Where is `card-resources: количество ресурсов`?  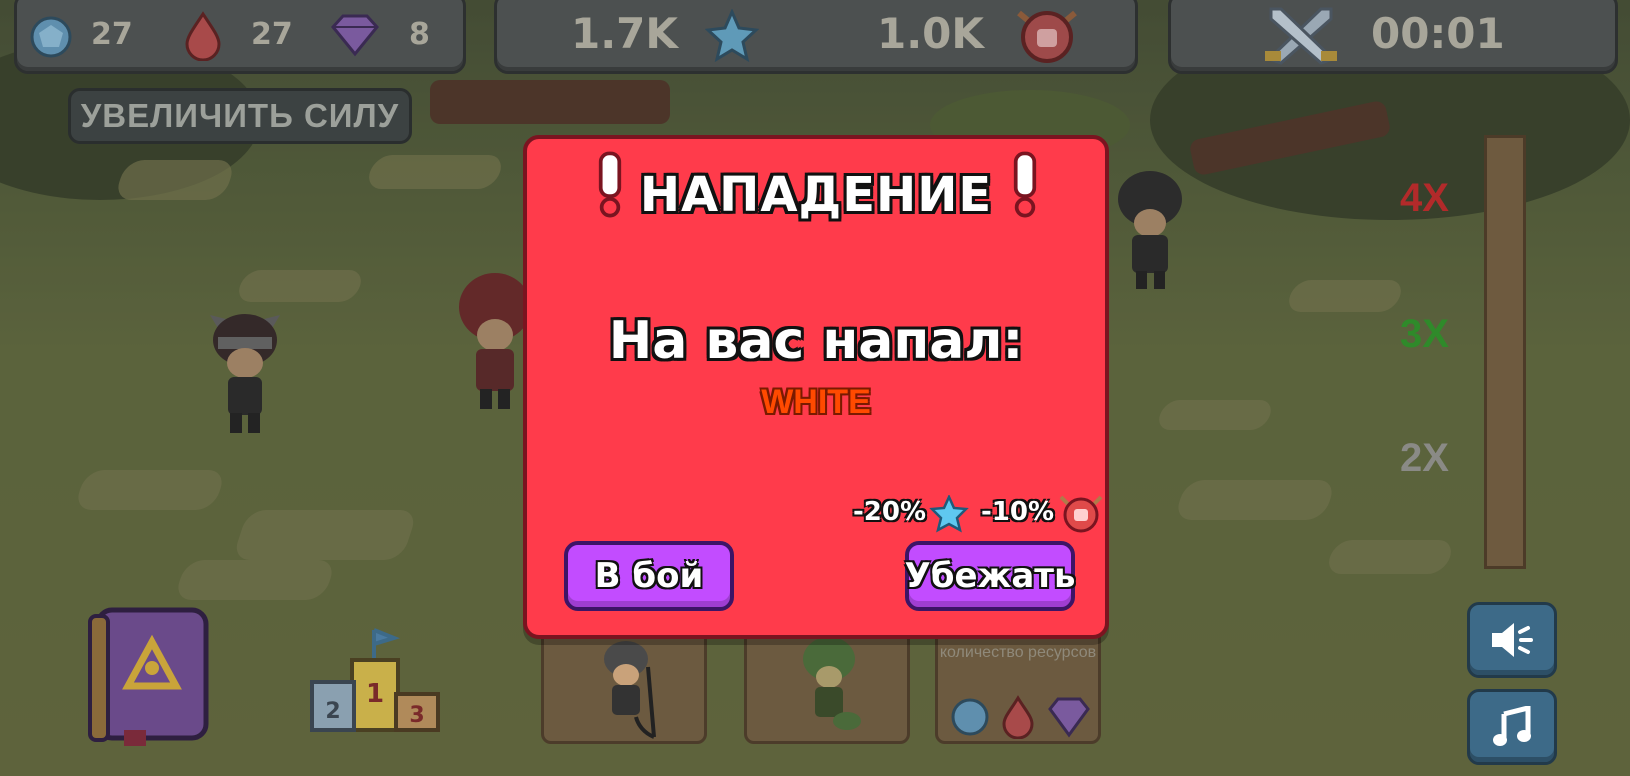
card-resources: количество ресурсов is located at coordinates (1018, 685).